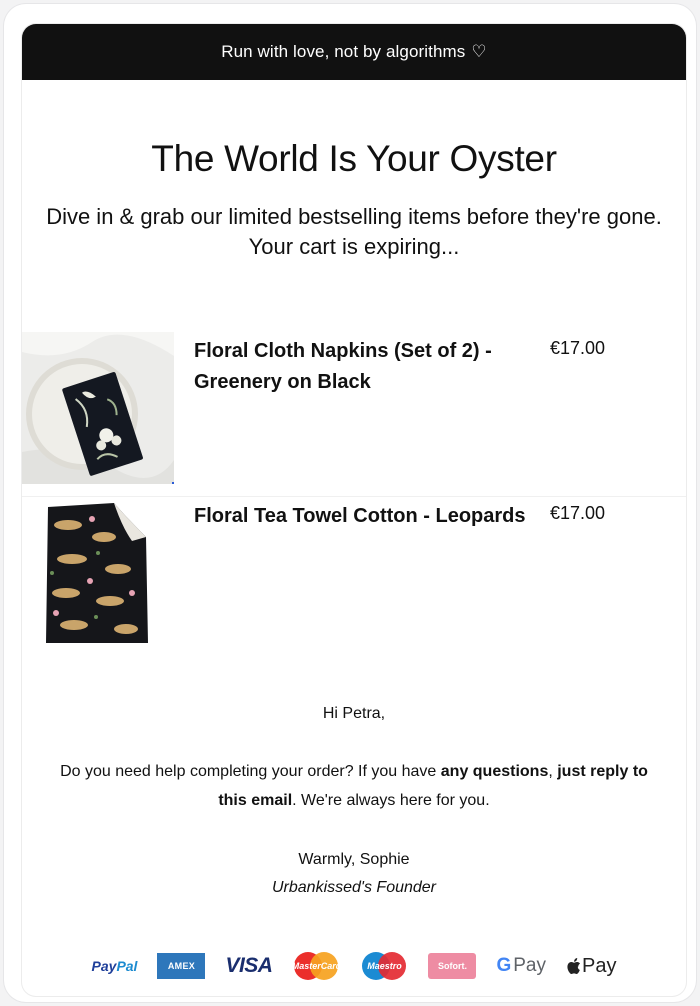 The image size is (700, 1006). I want to click on google-g-glyph: G, so click(504, 965).